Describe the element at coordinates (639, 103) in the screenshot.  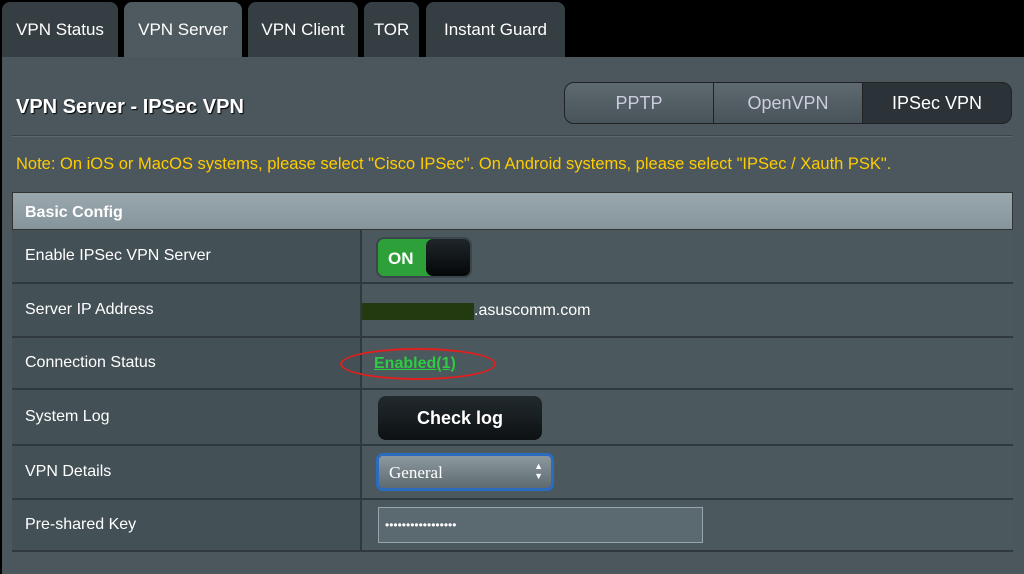
I see `protocol-pptp: PPTP` at that location.